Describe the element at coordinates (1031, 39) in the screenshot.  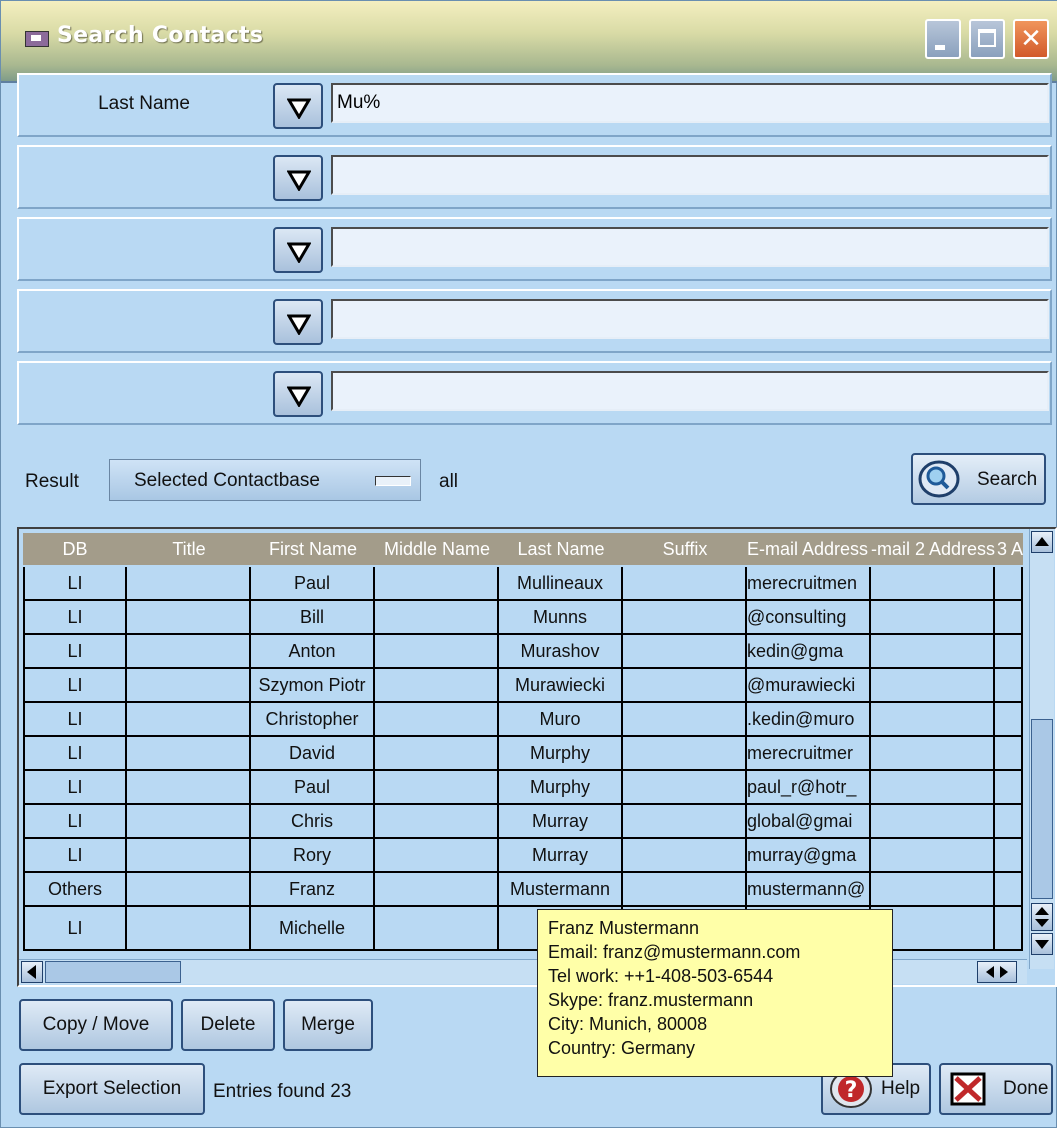
I see `close-button: ✕` at that location.